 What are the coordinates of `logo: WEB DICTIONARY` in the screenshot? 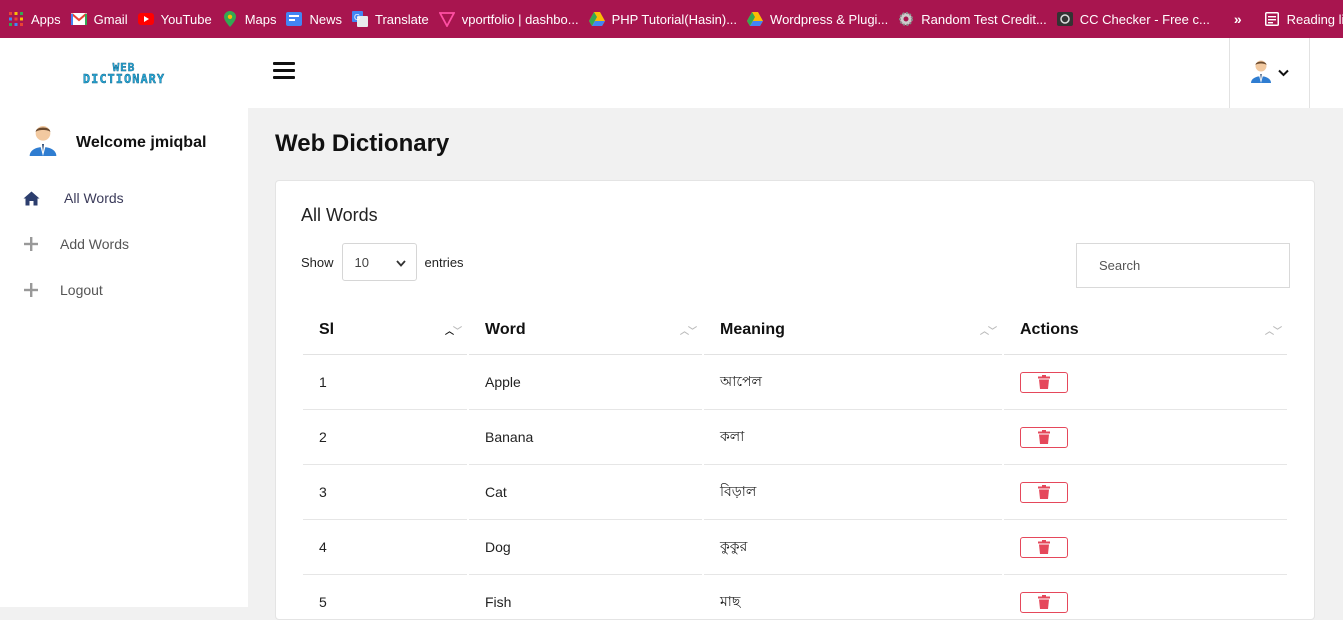 It's located at (124, 73).